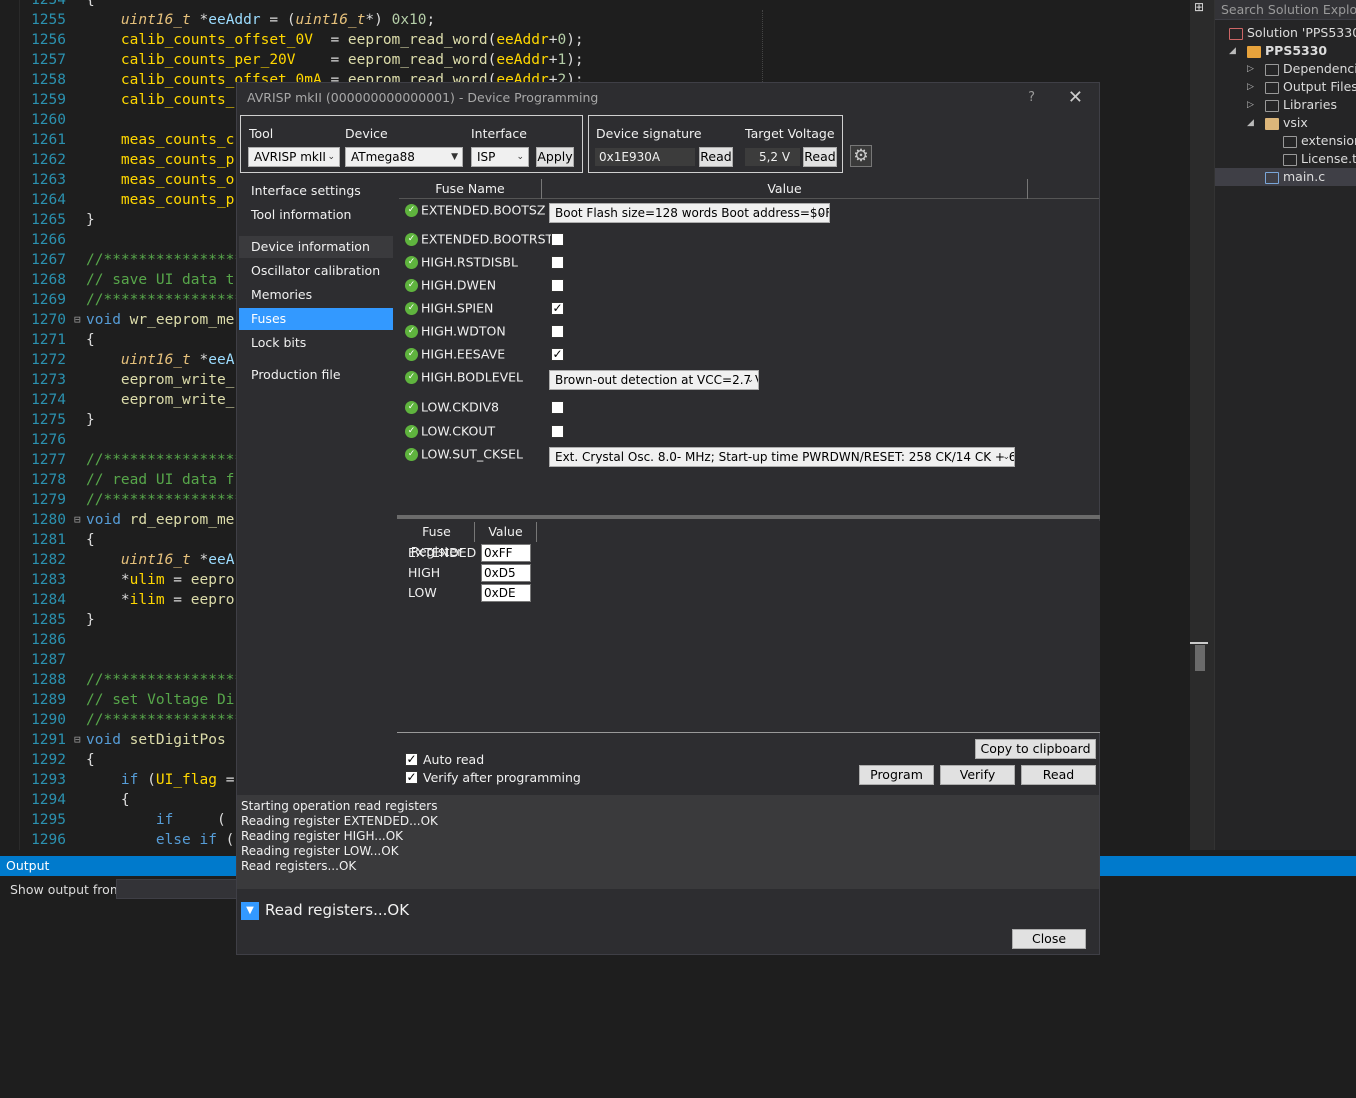  I want to click on folder-icon, so click(1272, 105).